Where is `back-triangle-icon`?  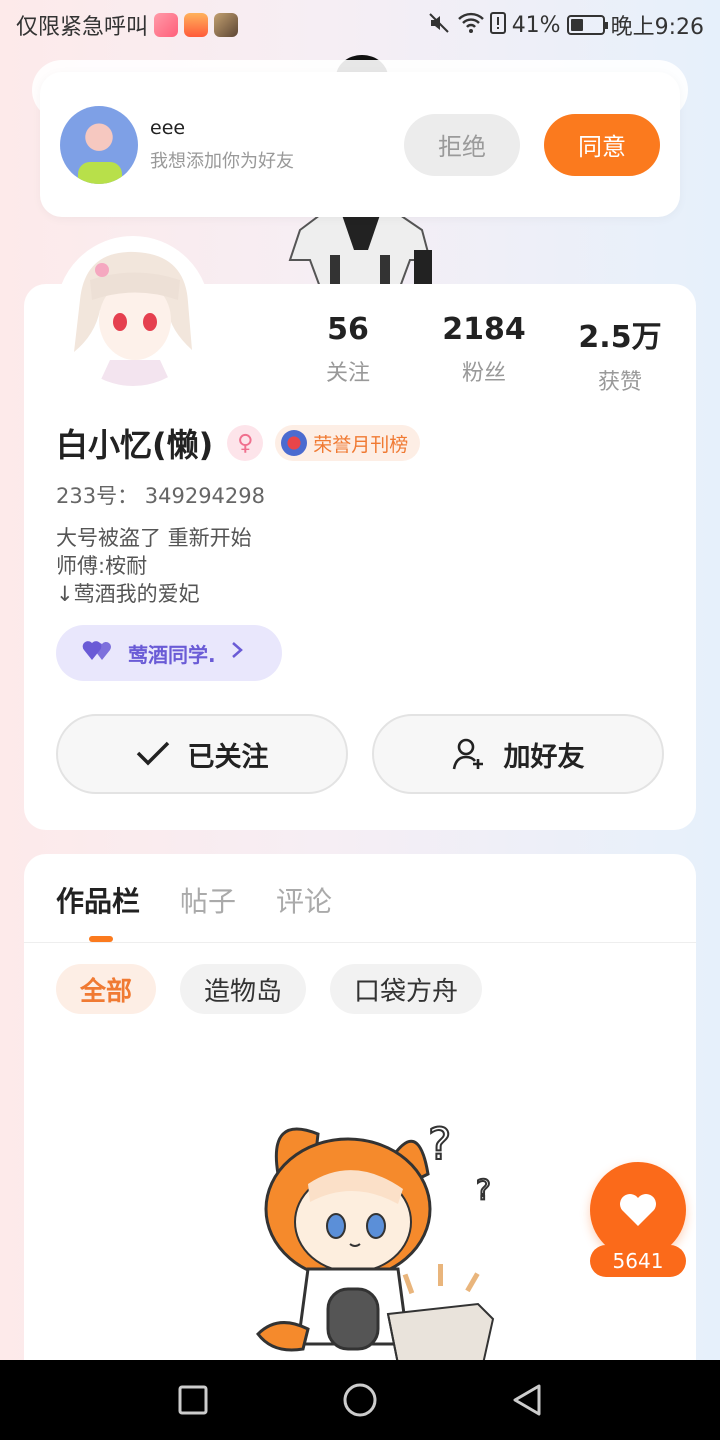 back-triangle-icon is located at coordinates (527, 1400).